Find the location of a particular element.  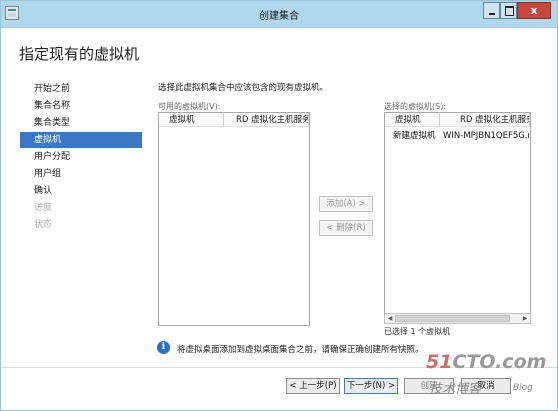

selected-count: 已选择 1 个虚拟机 is located at coordinates (417, 331).